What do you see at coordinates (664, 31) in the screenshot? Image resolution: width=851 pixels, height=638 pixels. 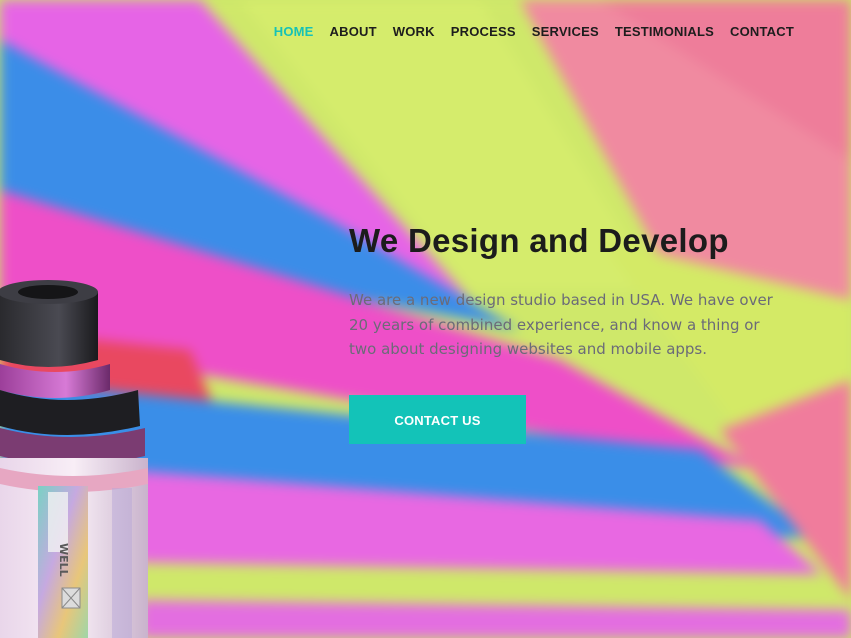 I see `nav-item-testimonials: TESTIMONIALS` at bounding box center [664, 31].